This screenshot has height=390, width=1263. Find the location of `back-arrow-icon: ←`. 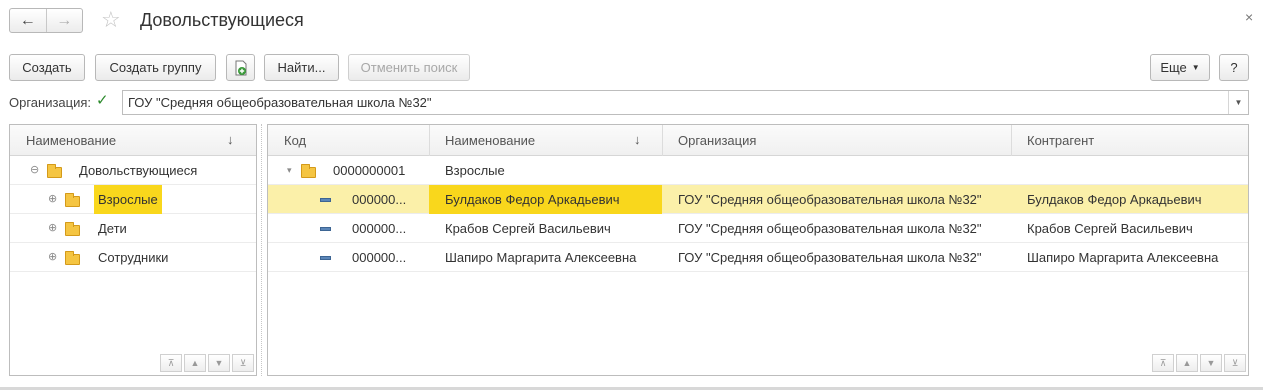

back-arrow-icon: ← is located at coordinates (28, 20).